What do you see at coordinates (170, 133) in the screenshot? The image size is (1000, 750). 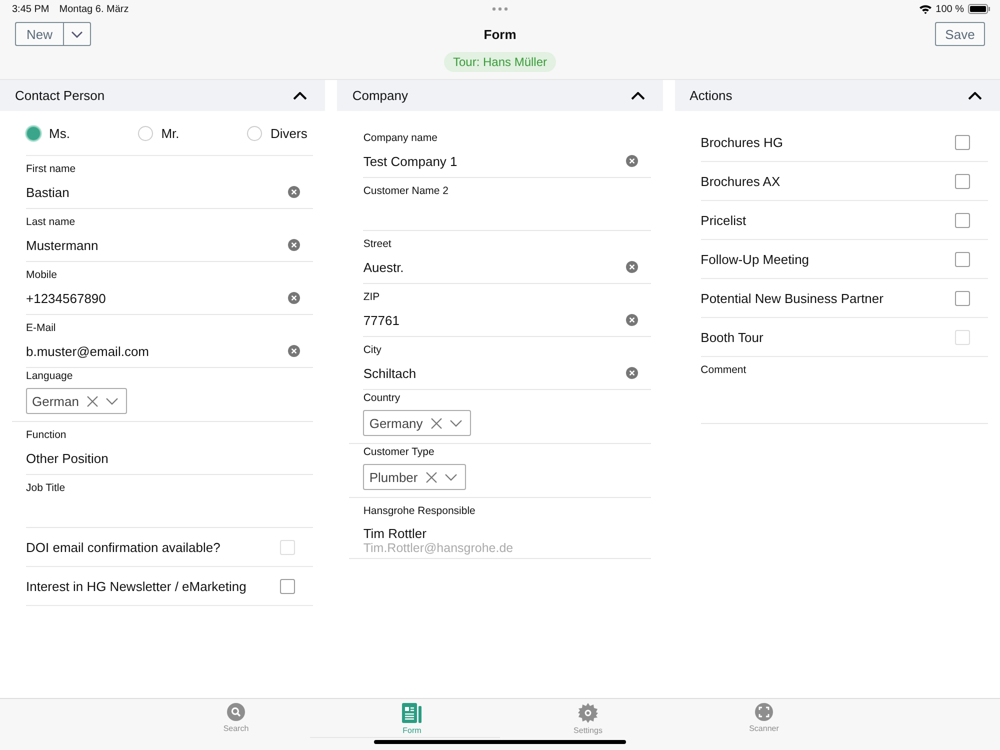 I see `radio-label: Mr.` at bounding box center [170, 133].